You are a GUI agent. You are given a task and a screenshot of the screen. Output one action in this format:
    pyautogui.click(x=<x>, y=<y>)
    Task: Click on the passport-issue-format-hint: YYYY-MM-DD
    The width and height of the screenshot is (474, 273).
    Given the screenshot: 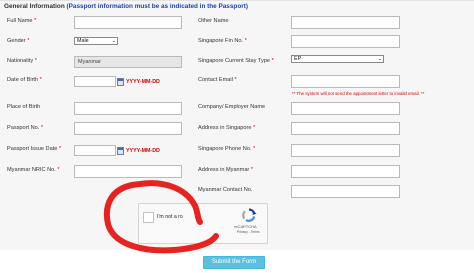 What is the action you would take?
    pyautogui.click(x=143, y=151)
    